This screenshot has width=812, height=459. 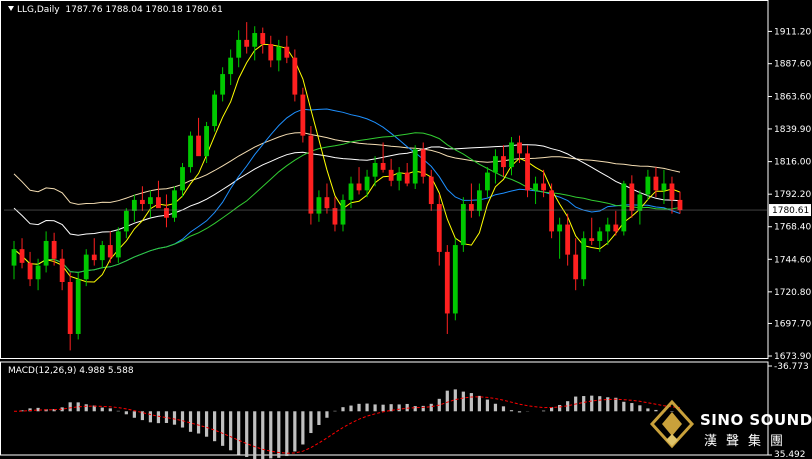 What do you see at coordinates (792, 98) in the screenshot?
I see `price-tick-label: 1863.60` at bounding box center [792, 98].